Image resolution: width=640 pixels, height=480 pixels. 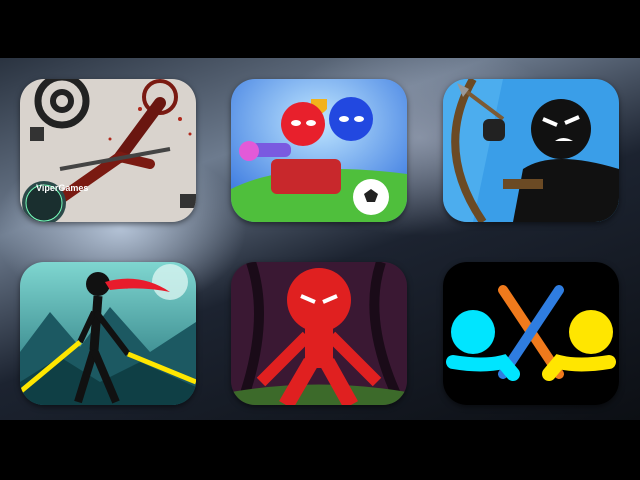 I want to click on stickman-ragdoll-icon: ViperGames, so click(x=108, y=150).